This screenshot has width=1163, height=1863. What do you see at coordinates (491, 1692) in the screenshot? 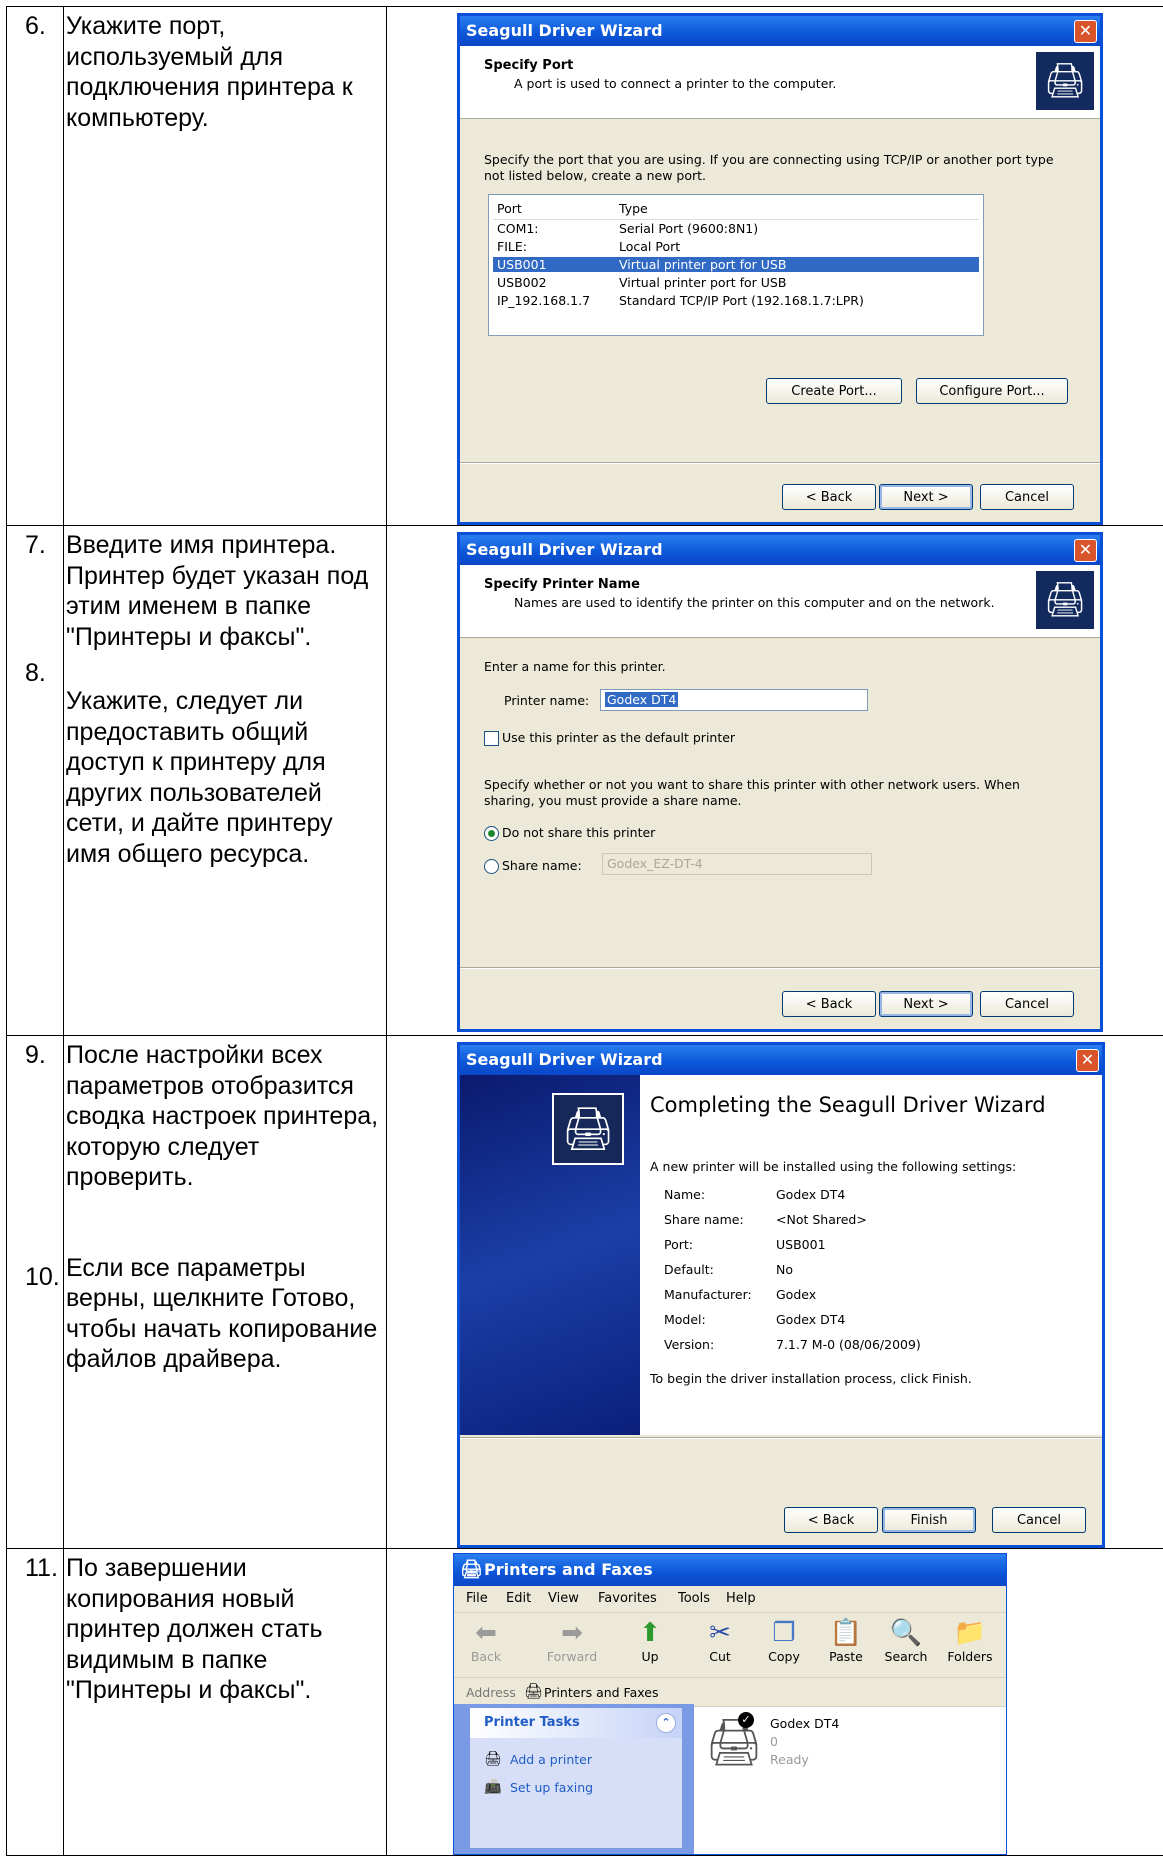
I see `address-label: Address` at bounding box center [491, 1692].